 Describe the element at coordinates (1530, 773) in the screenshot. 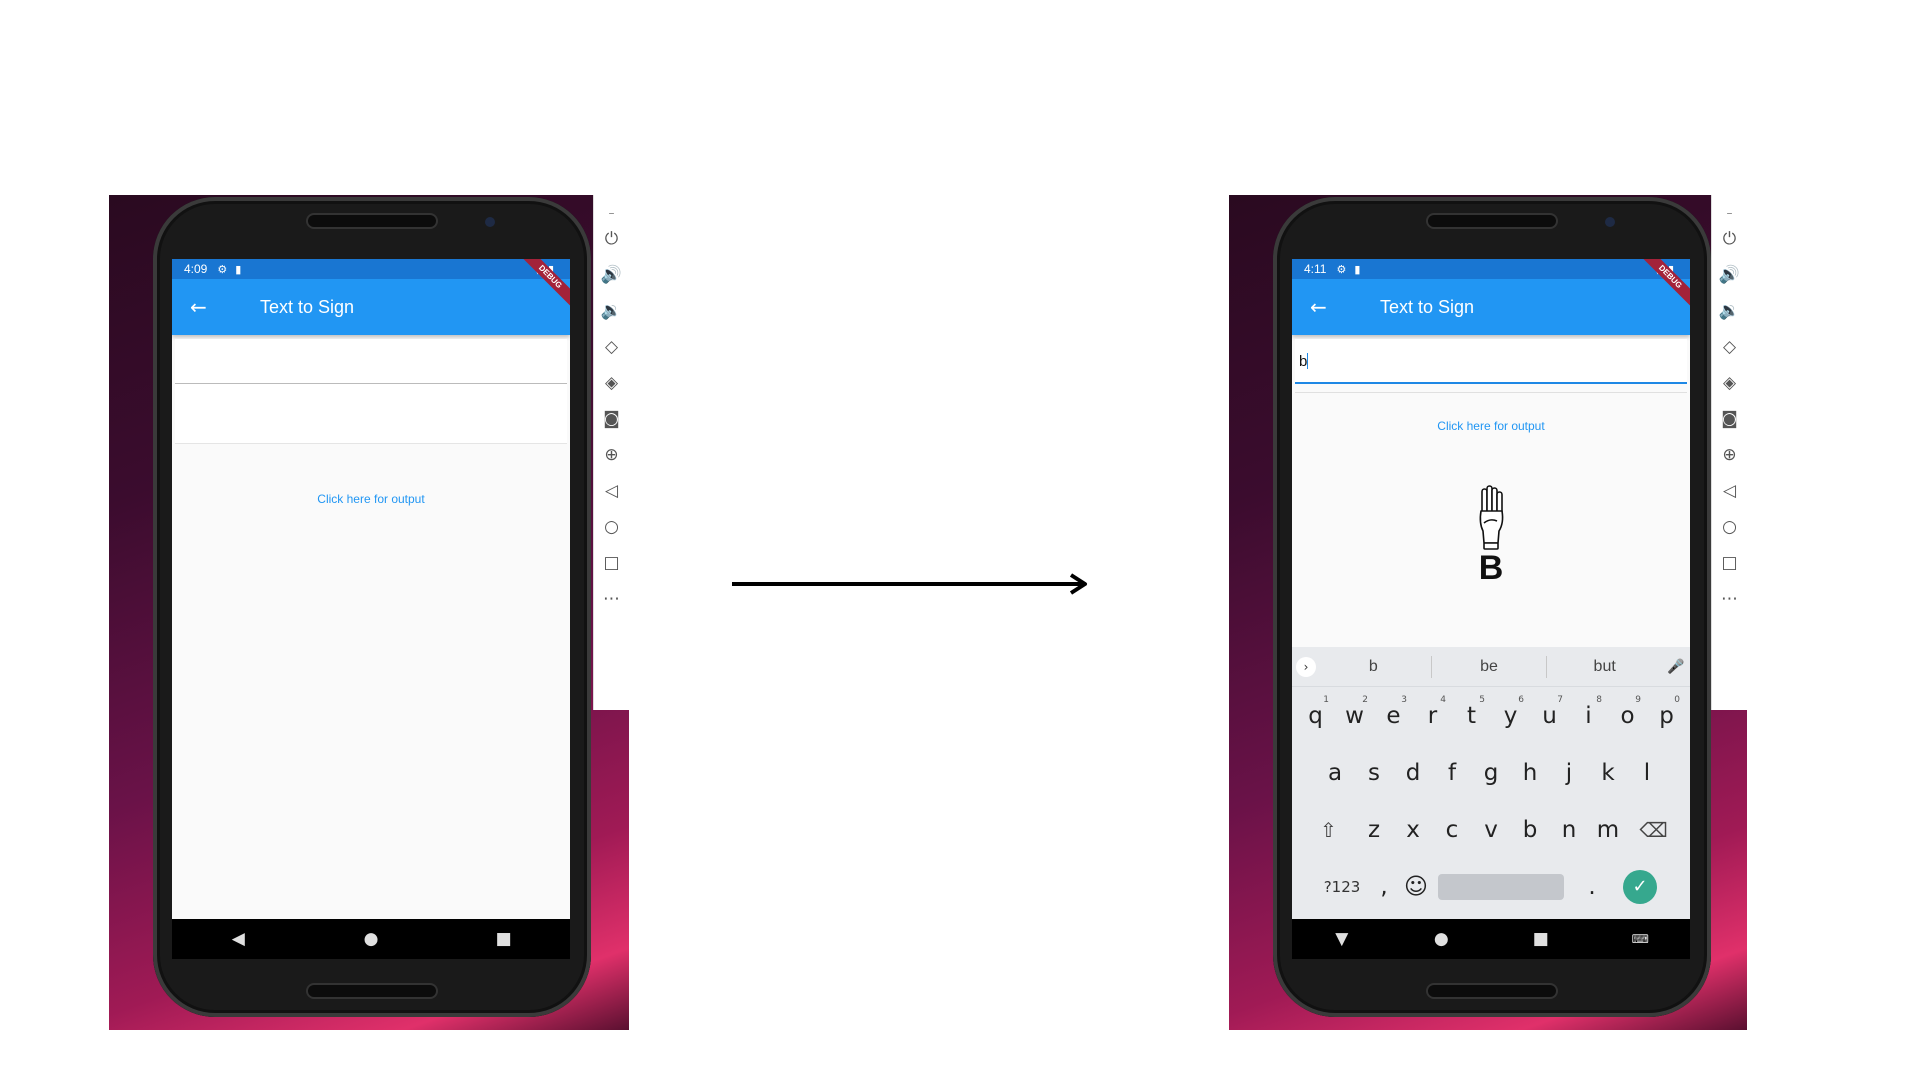

I see `key-h: h` at that location.